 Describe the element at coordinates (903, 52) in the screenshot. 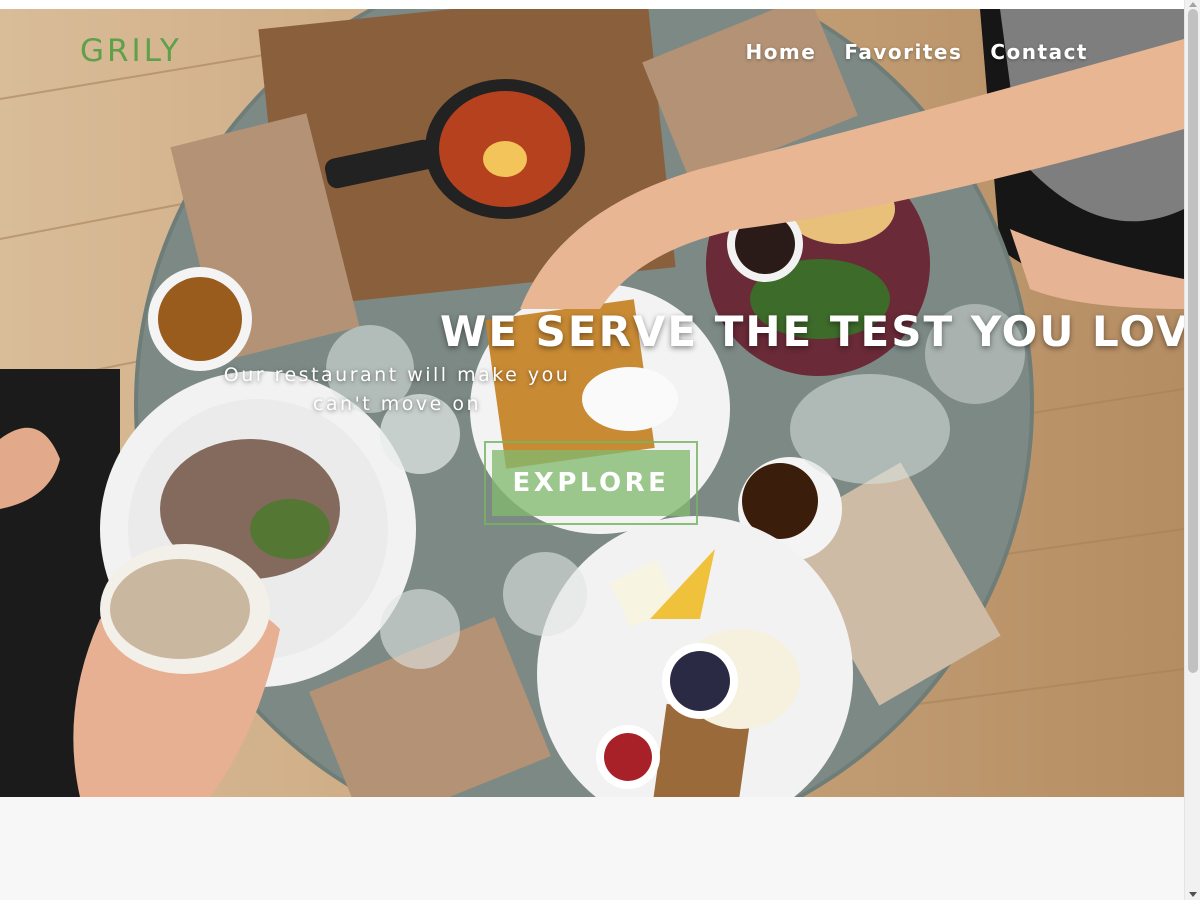

I see `nav-favorites-link: Favorites` at that location.